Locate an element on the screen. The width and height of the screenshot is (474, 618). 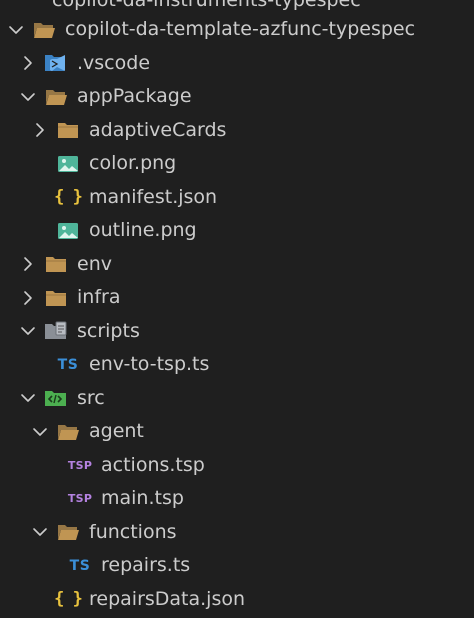
tree-item-label: color.png is located at coordinates (133, 163).